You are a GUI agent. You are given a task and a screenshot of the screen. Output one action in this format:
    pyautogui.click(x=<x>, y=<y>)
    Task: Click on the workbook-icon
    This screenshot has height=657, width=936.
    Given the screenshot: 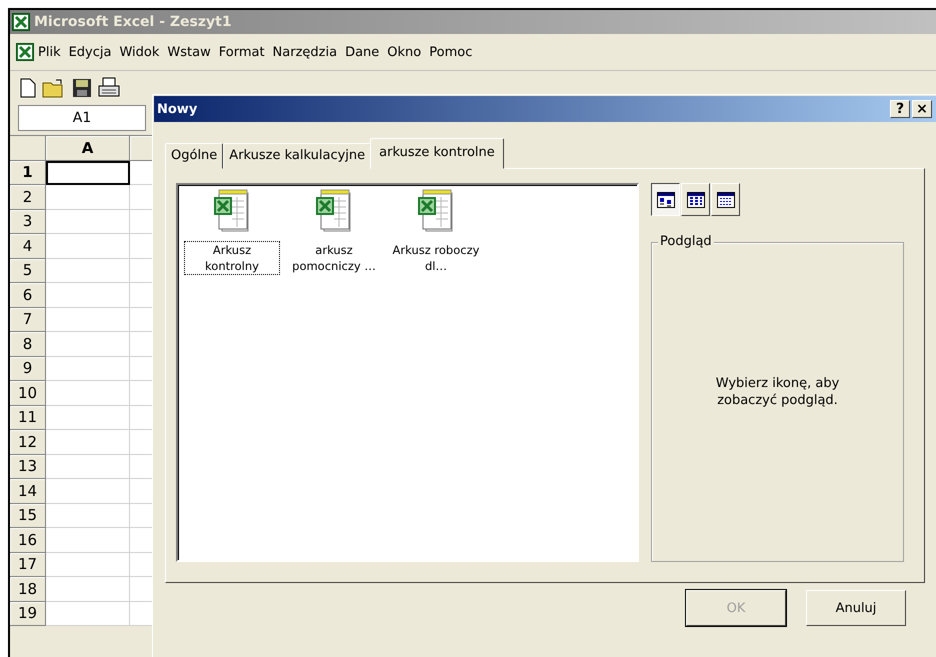 What is the action you would take?
    pyautogui.click(x=25, y=52)
    